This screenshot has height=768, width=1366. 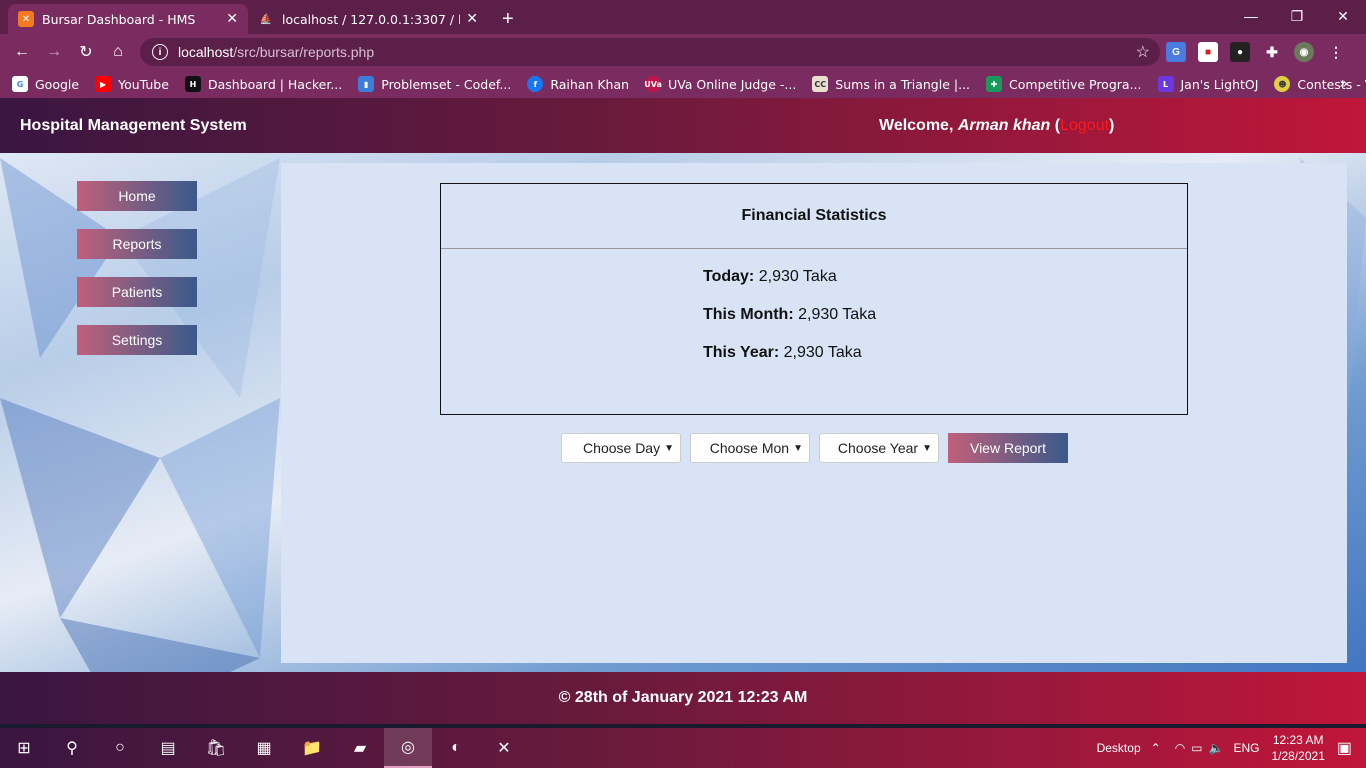 What do you see at coordinates (137, 292) in the screenshot?
I see `nav-patients: Patients` at bounding box center [137, 292].